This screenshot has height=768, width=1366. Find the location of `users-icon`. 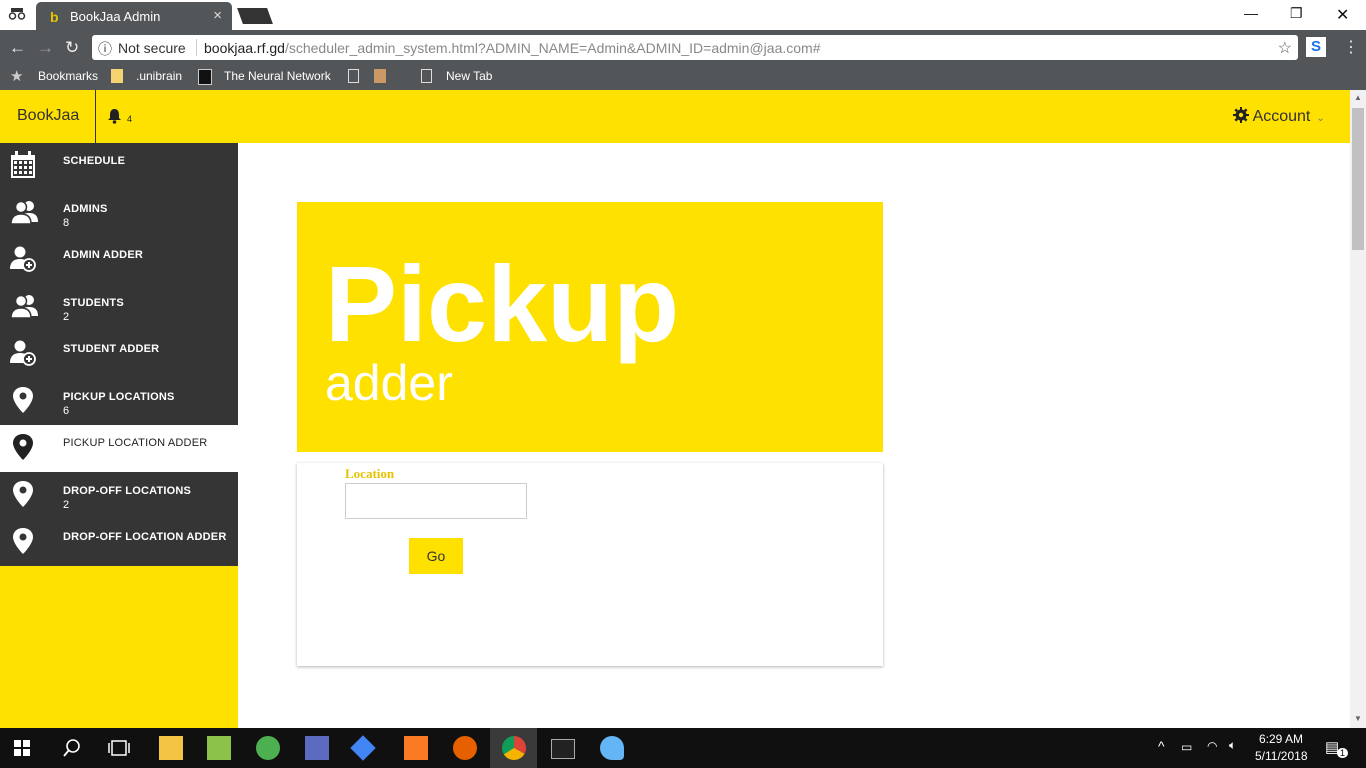

users-icon is located at coordinates (24, 306).